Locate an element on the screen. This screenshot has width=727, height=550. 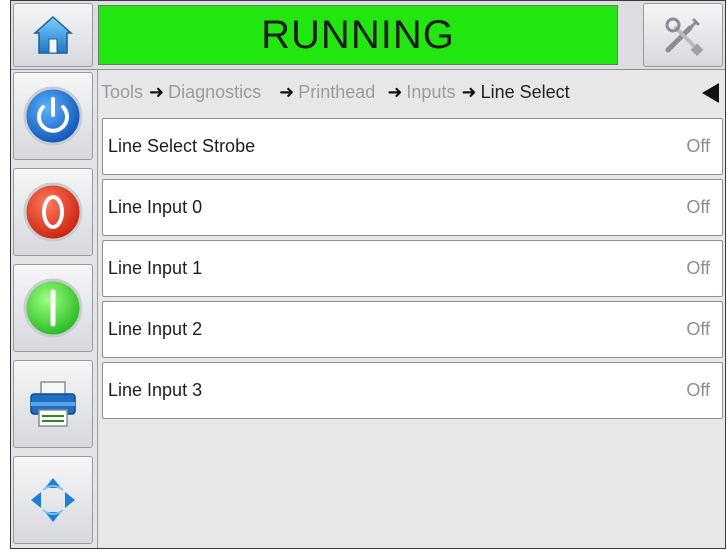
breadcrumb-printhead: Printhead is located at coordinates (336, 92).